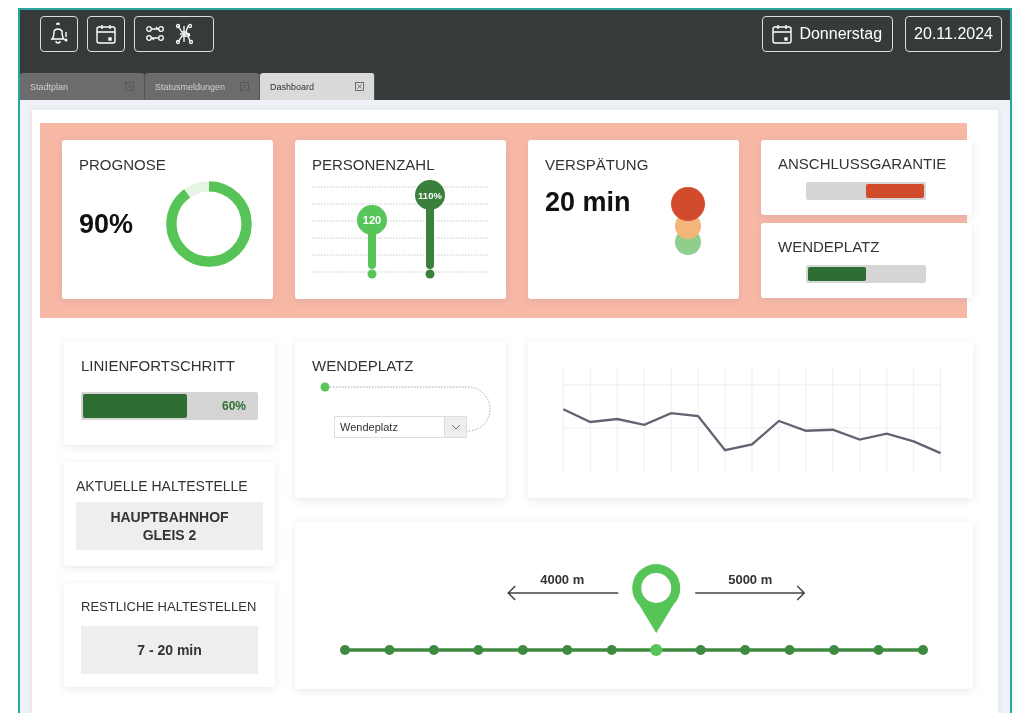 This screenshot has height=713, width=1027. Describe the element at coordinates (430, 195) in the screenshot. I see `pin-label: 110%` at that location.